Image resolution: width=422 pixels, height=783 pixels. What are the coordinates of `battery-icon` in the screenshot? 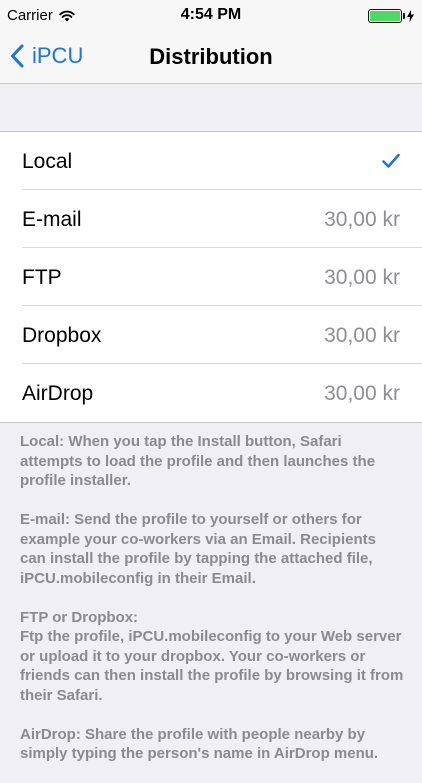 It's located at (385, 16).